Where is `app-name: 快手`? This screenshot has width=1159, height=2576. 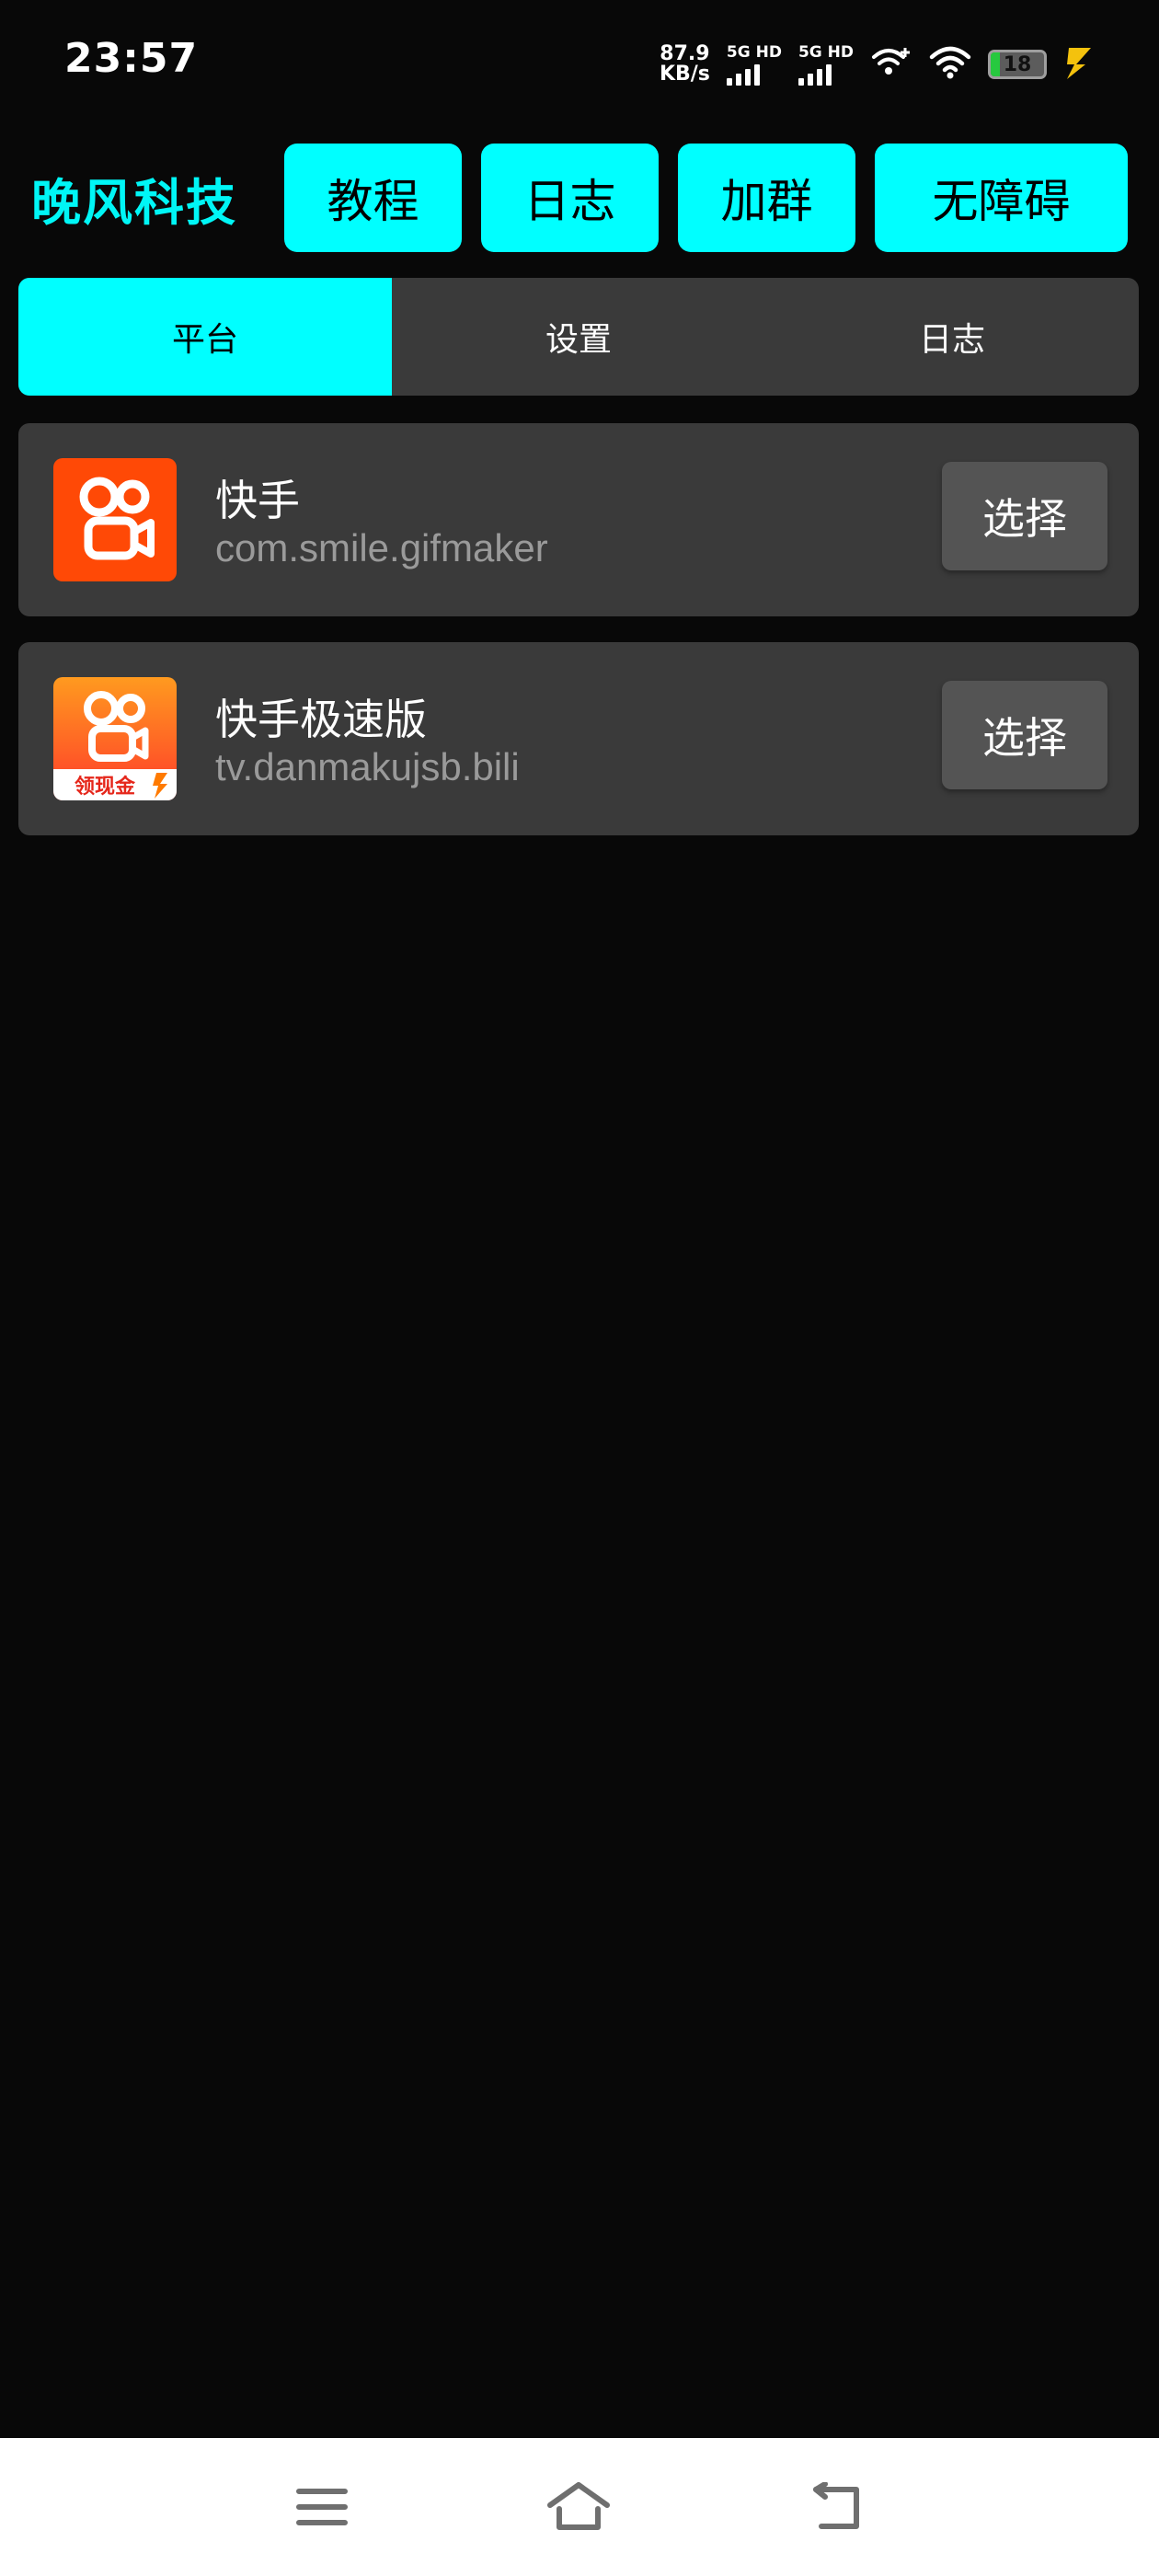
app-name: 快手 is located at coordinates (257, 500).